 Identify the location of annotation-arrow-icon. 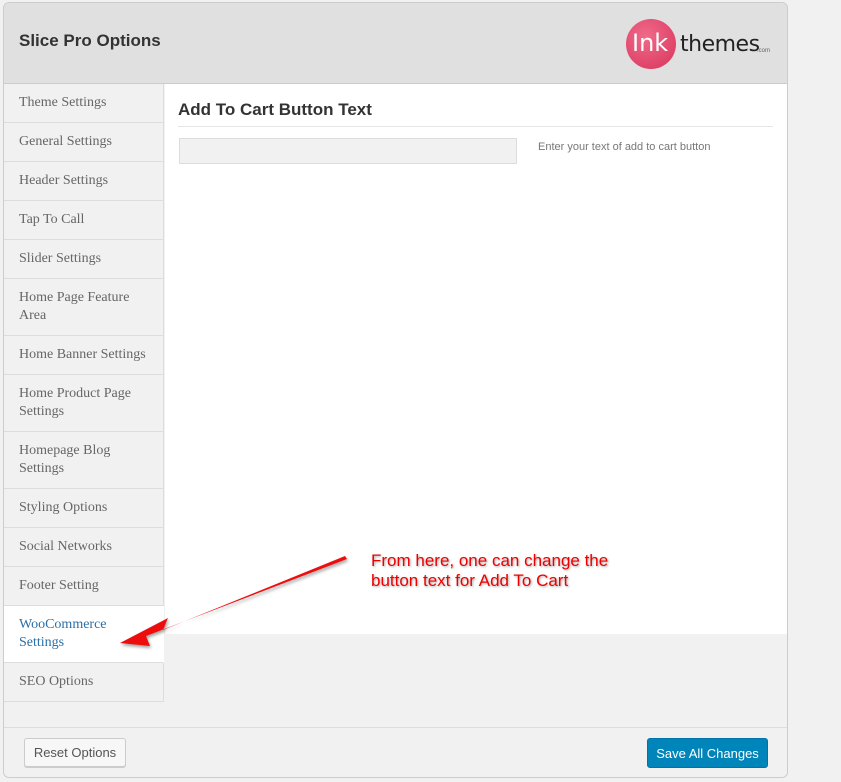
(233, 601).